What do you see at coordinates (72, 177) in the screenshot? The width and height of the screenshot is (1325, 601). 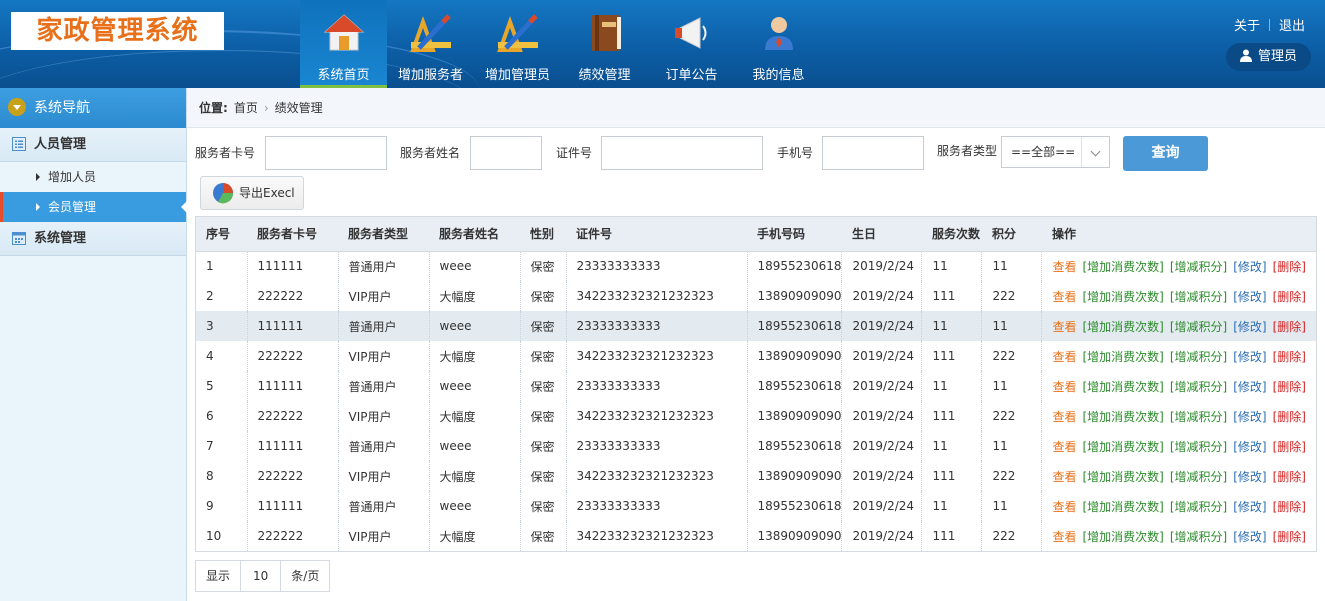 I see `sidebar-item-label: 增加人员` at bounding box center [72, 177].